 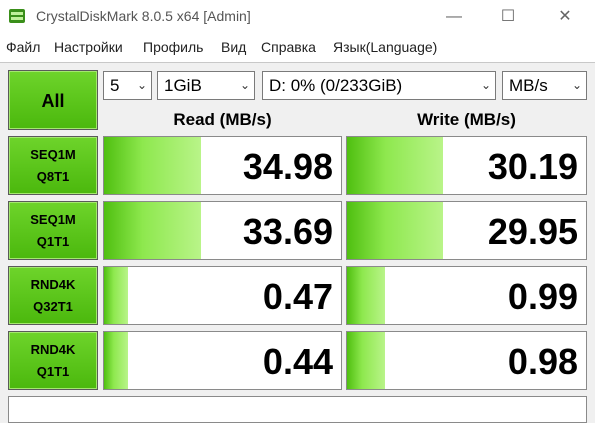 What do you see at coordinates (53, 176) in the screenshot?
I see `test-params: Q8T1` at bounding box center [53, 176].